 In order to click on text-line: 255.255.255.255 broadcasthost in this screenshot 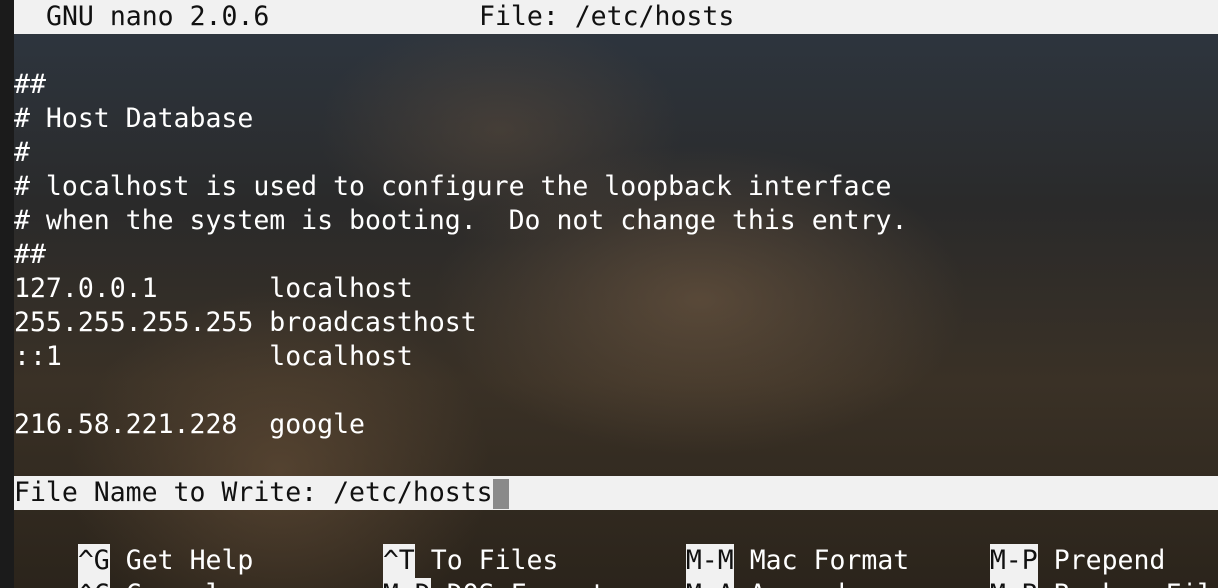, I will do `click(245, 322)`.